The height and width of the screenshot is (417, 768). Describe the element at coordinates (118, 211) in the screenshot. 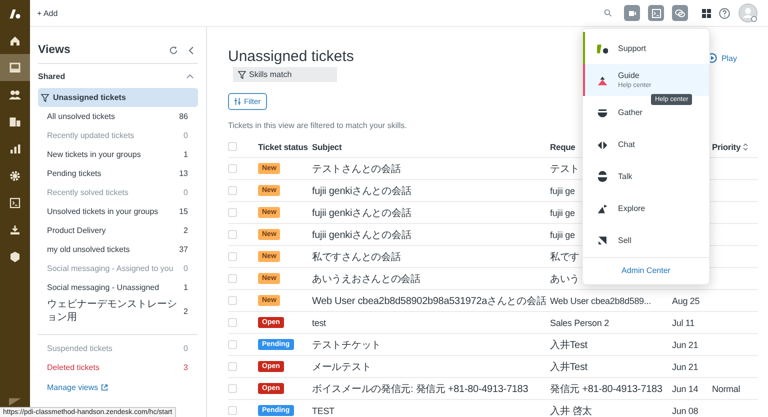

I see `view-item: Unsolved tickets in your groups 15` at that location.